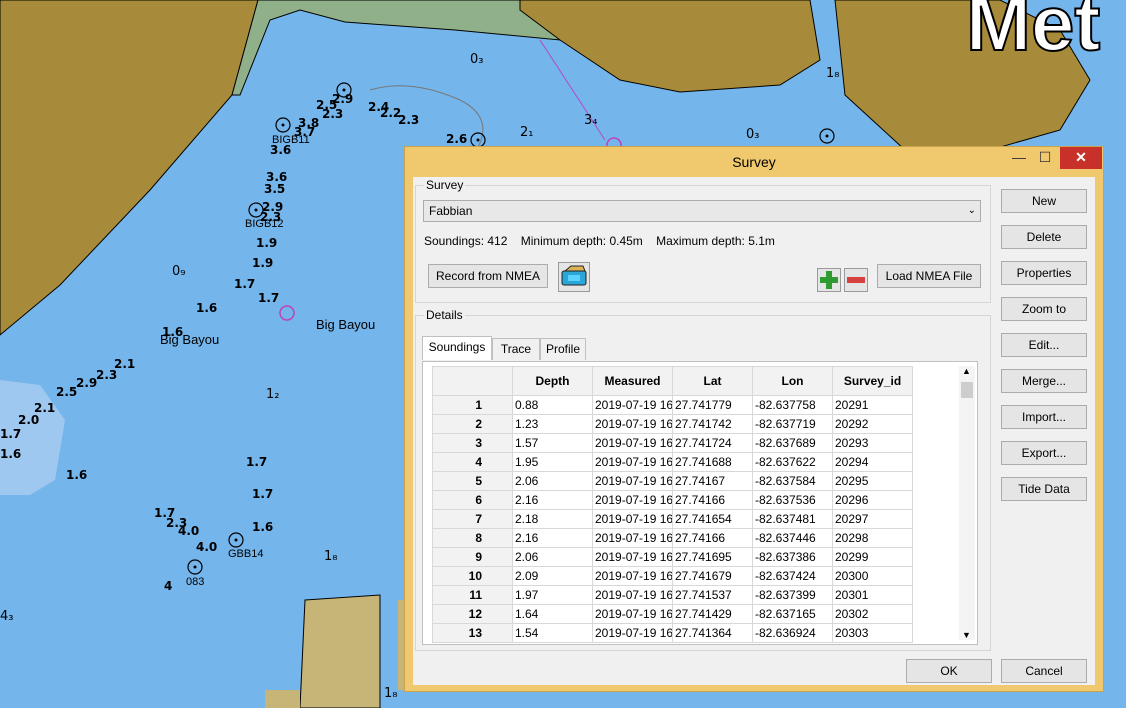  What do you see at coordinates (792, 557) in the screenshot?
I see `cell-lon: -82.637386` at bounding box center [792, 557].